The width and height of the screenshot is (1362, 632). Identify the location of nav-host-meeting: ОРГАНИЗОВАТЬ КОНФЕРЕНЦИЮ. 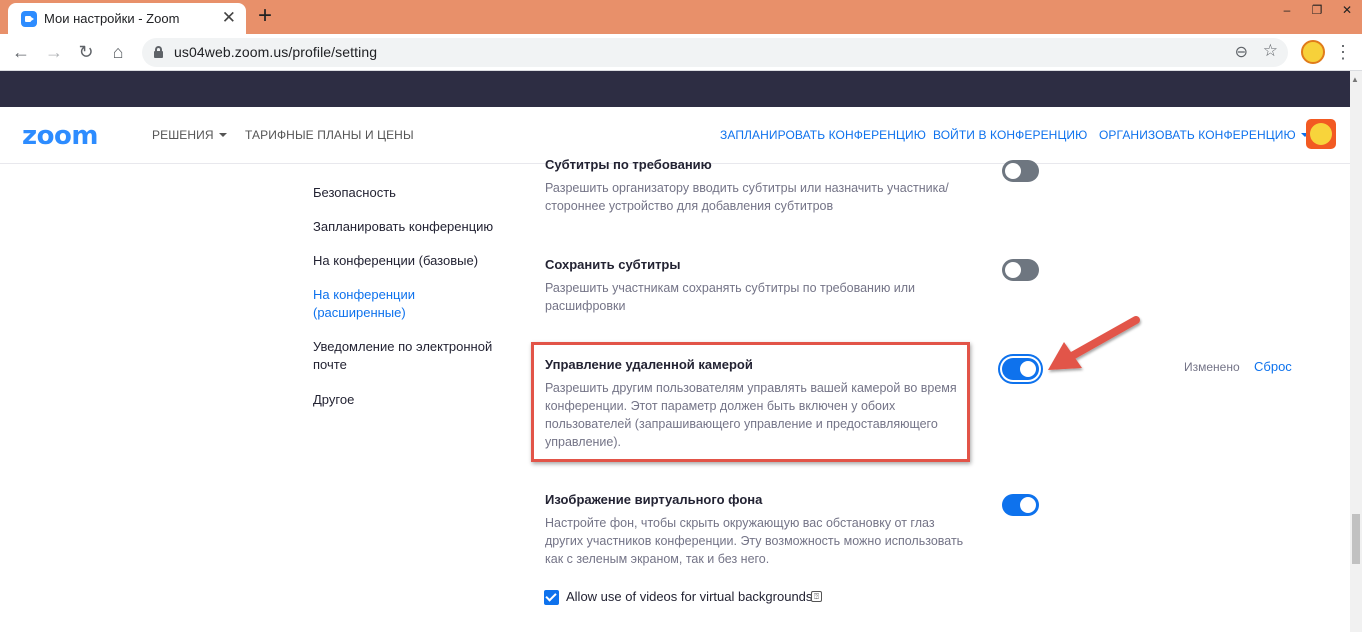
(1204, 135).